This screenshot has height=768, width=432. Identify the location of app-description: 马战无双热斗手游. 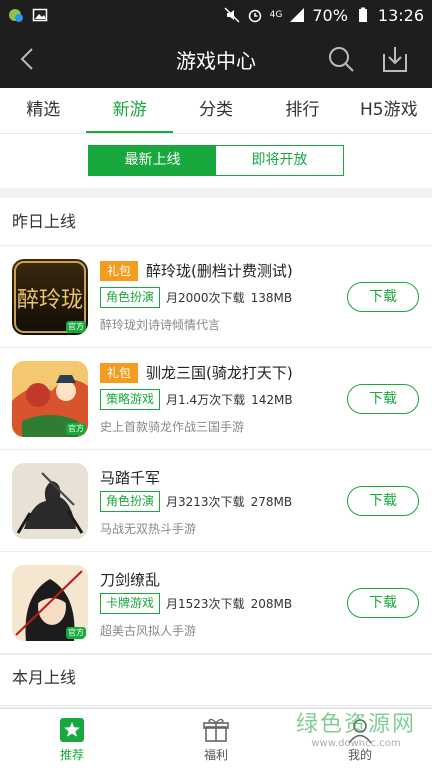
(148, 529).